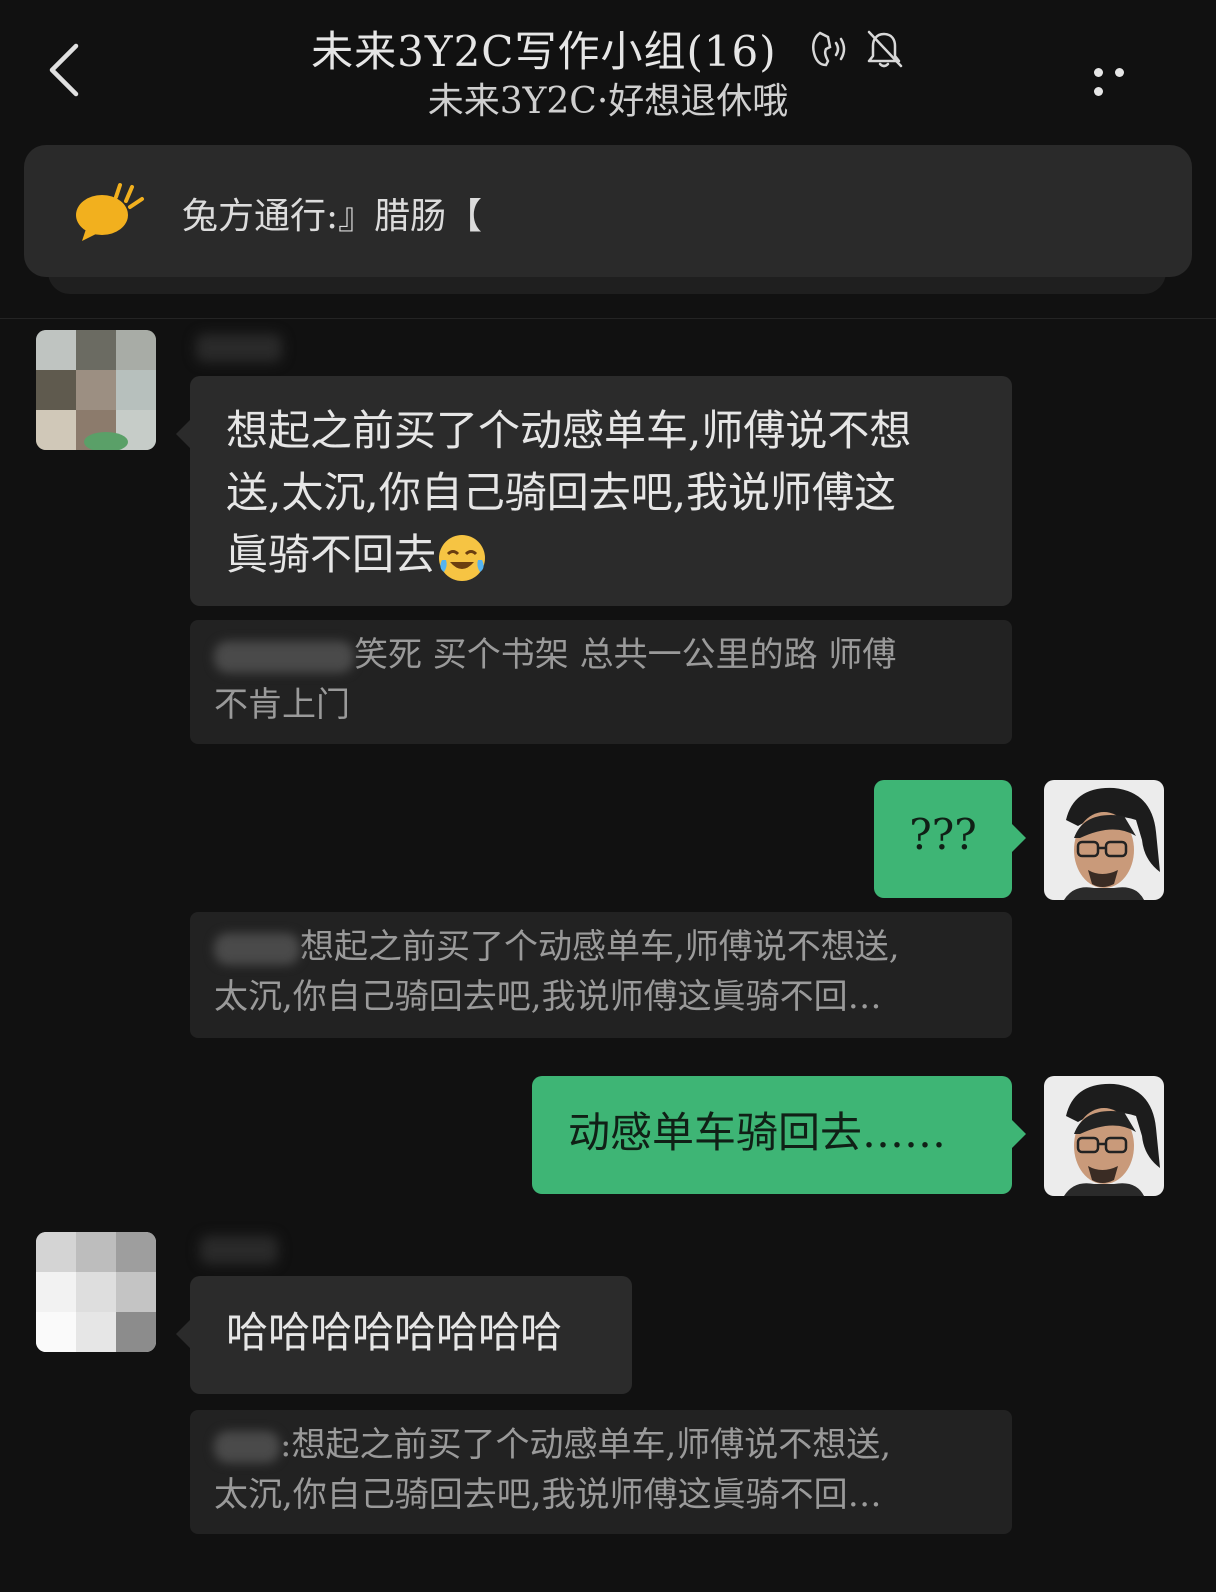 The image size is (1216, 1592). Describe the element at coordinates (544, 51) in the screenshot. I see `chat-title: 未来3Y2C写作小组(16)` at that location.